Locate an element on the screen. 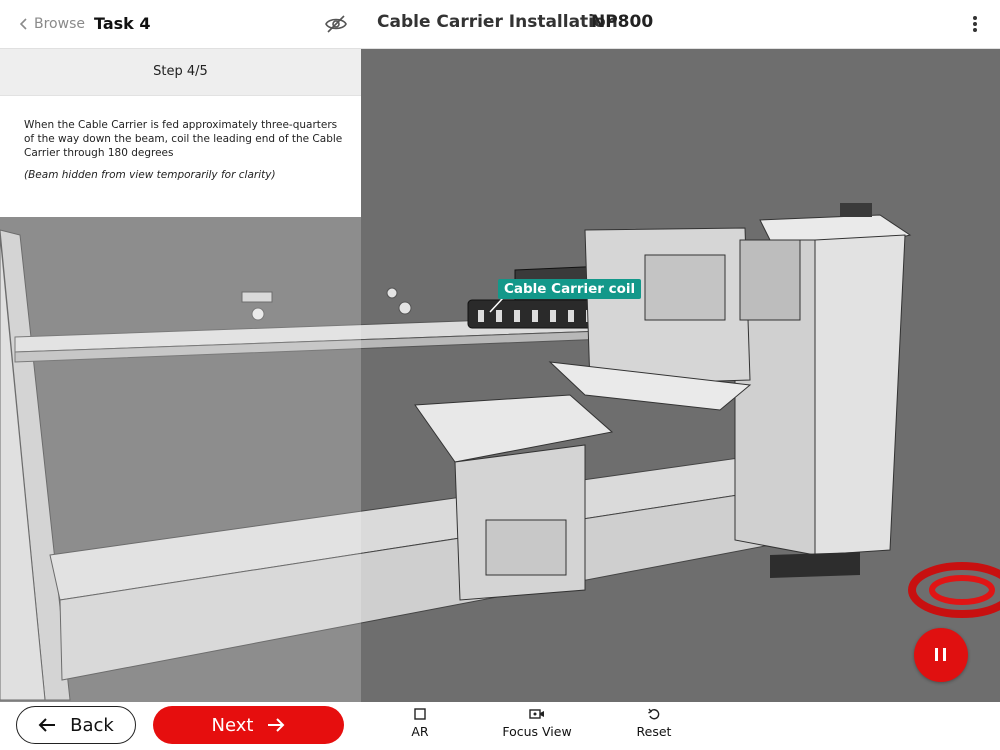 The height and width of the screenshot is (750, 1000). back-button: Back is located at coordinates (76, 725).